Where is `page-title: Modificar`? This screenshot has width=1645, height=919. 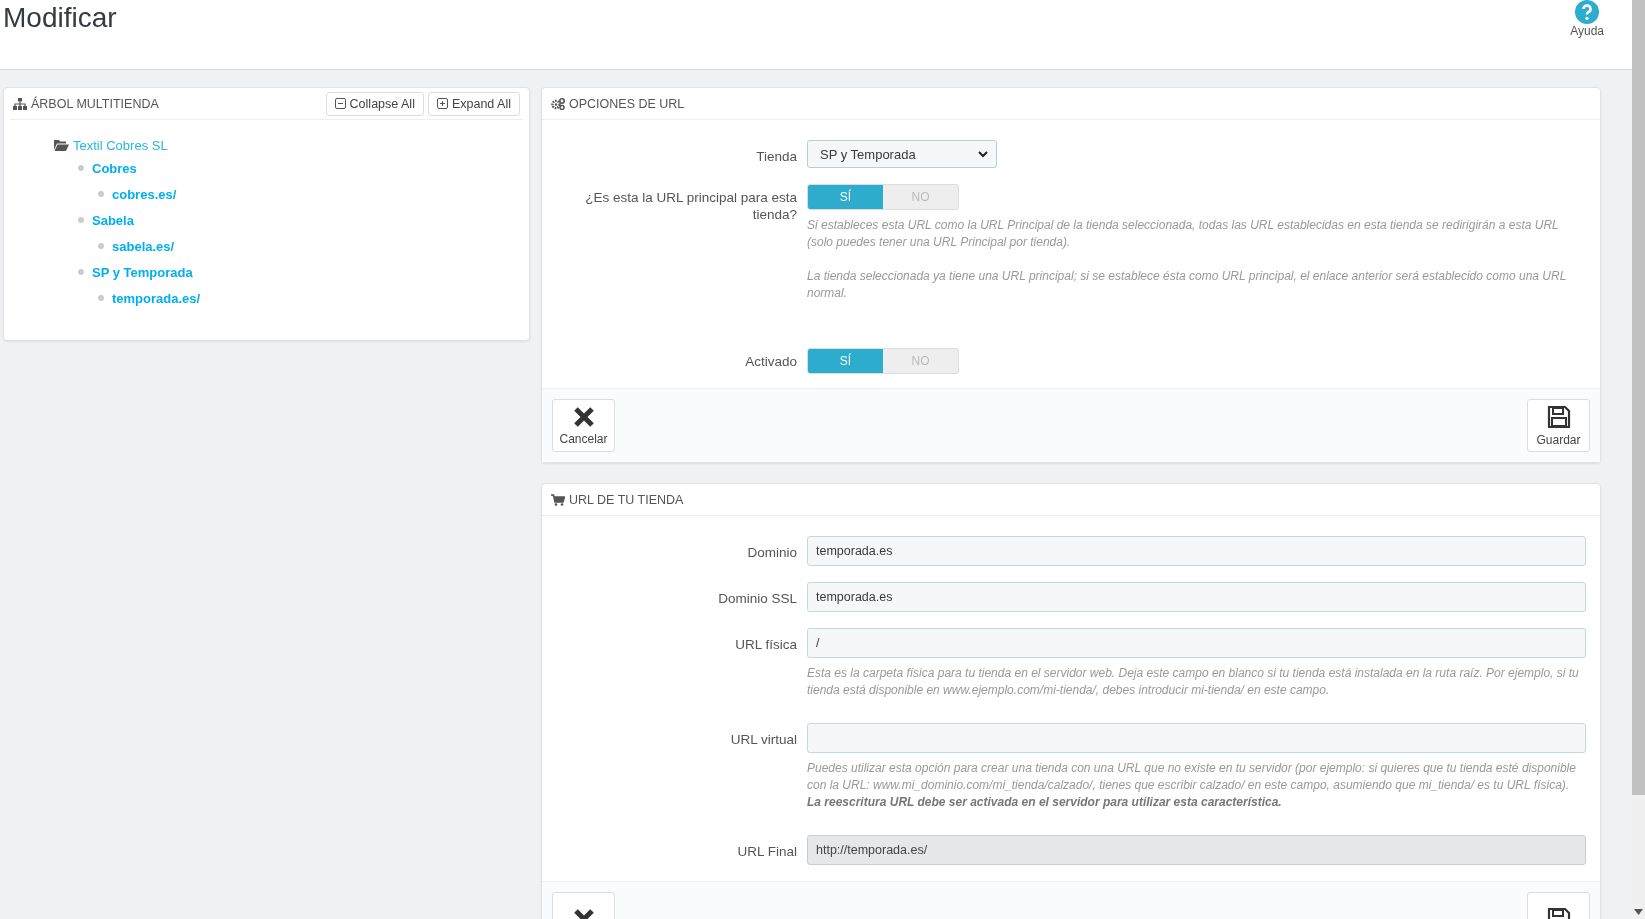 page-title: Modificar is located at coordinates (60, 18).